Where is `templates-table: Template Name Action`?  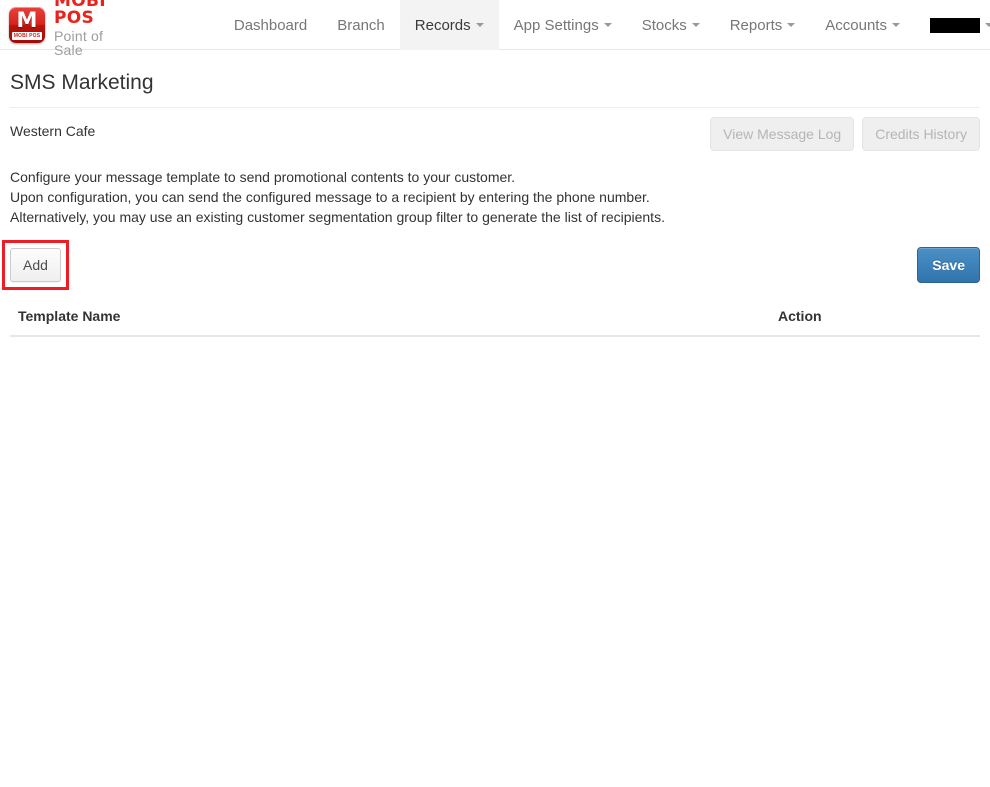 templates-table: Template Name Action is located at coordinates (495, 317).